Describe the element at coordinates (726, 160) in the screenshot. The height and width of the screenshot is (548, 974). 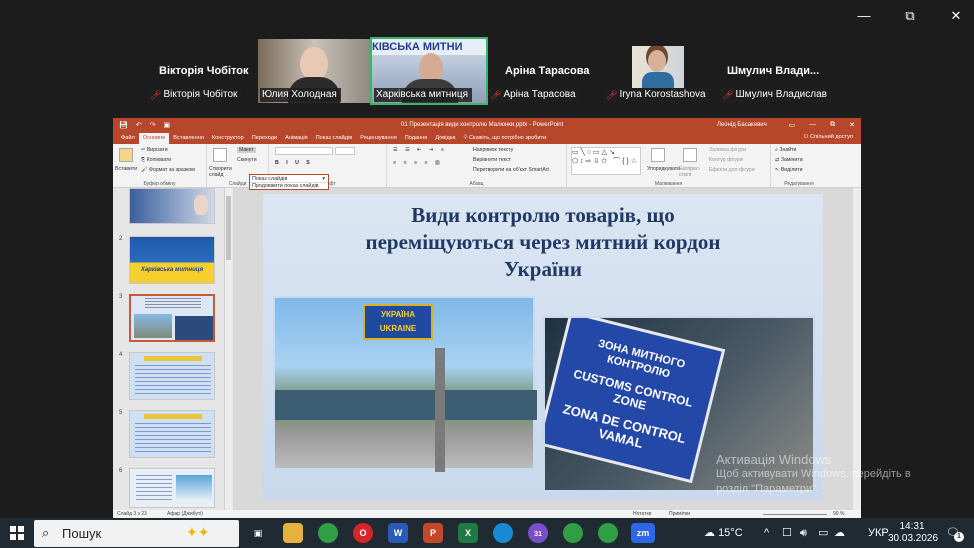
I see `shape-outline-button: Контур фігури` at that location.